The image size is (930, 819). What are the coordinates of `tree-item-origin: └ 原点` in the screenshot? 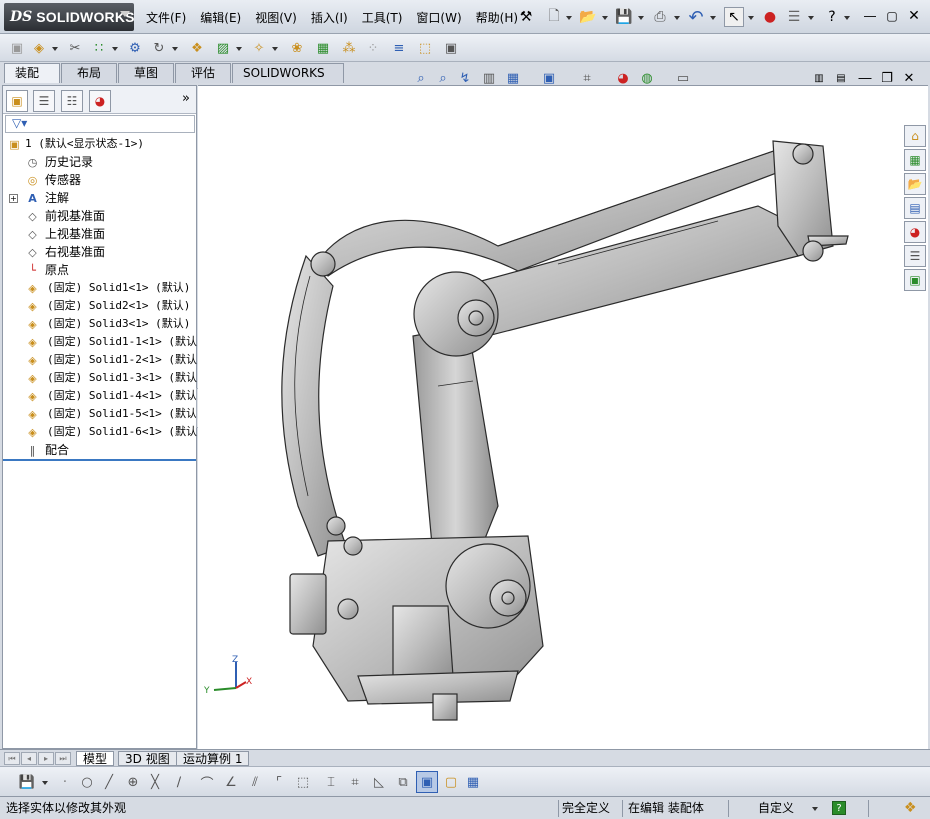 It's located at (99, 270).